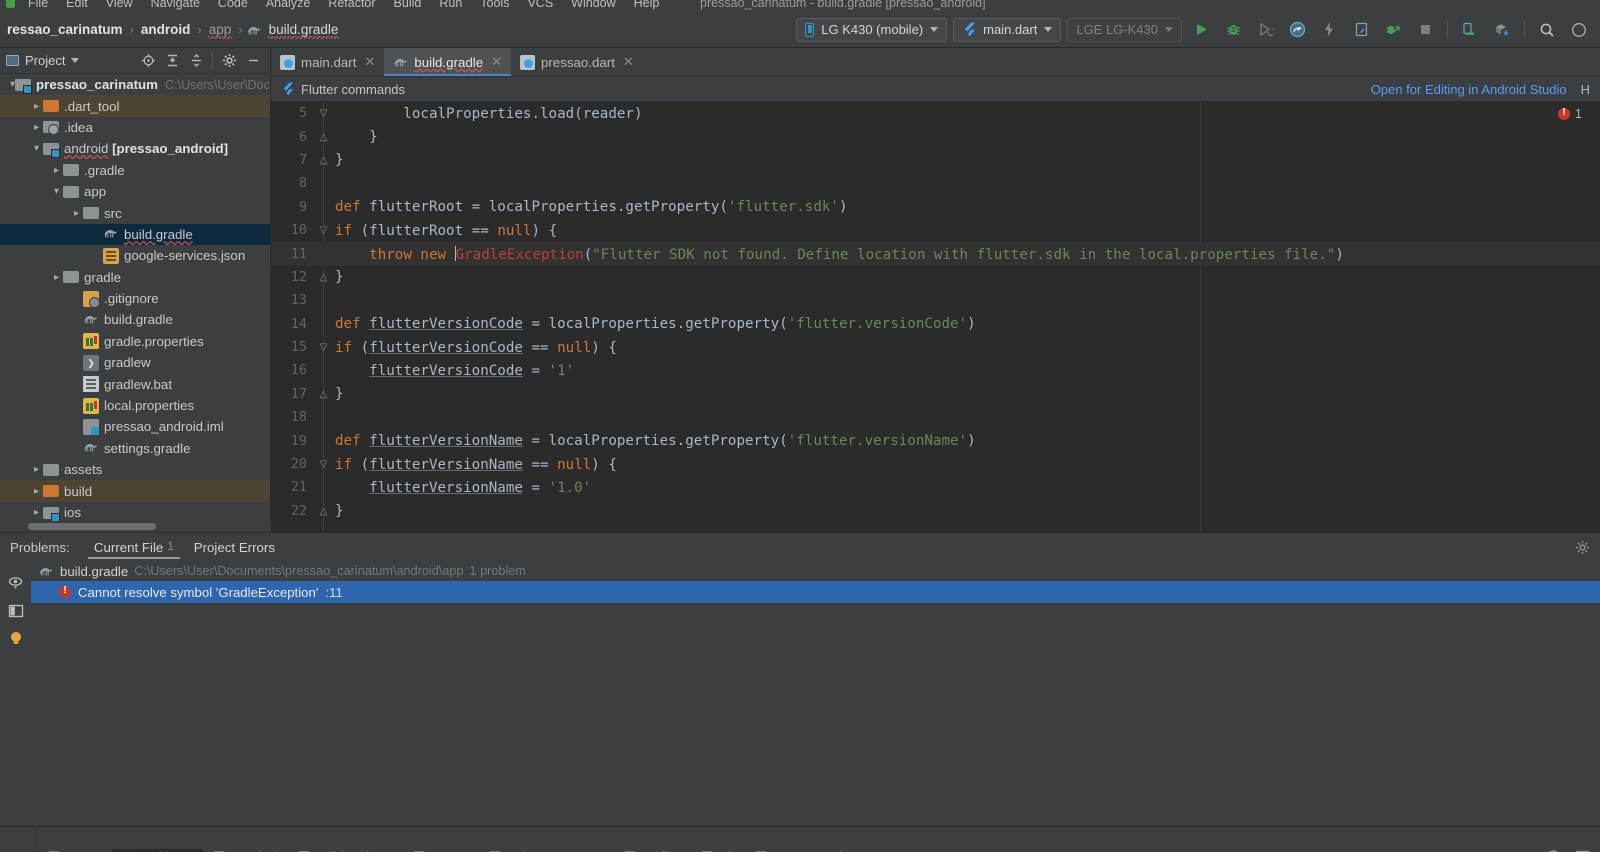  What do you see at coordinates (935, 487) in the screenshot?
I see `code-line-21: 21 flutterVersionName = '1.0'` at bounding box center [935, 487].